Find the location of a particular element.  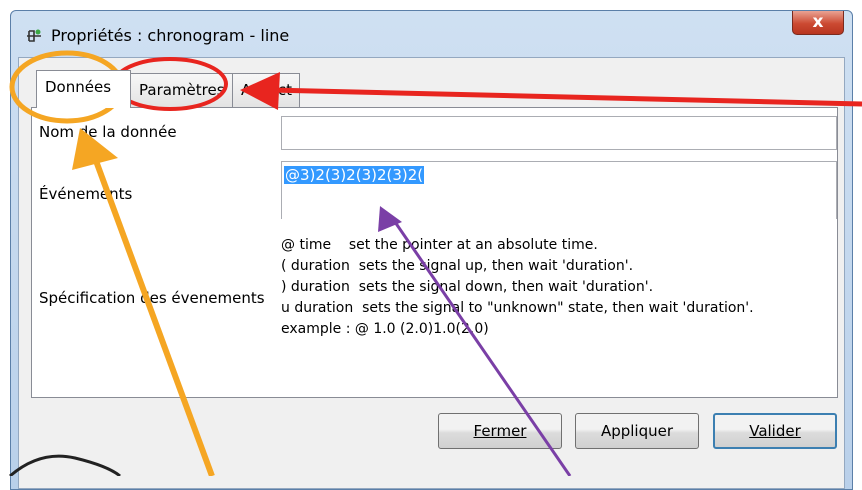

tab-parametres: Paramètres is located at coordinates (181, 90).